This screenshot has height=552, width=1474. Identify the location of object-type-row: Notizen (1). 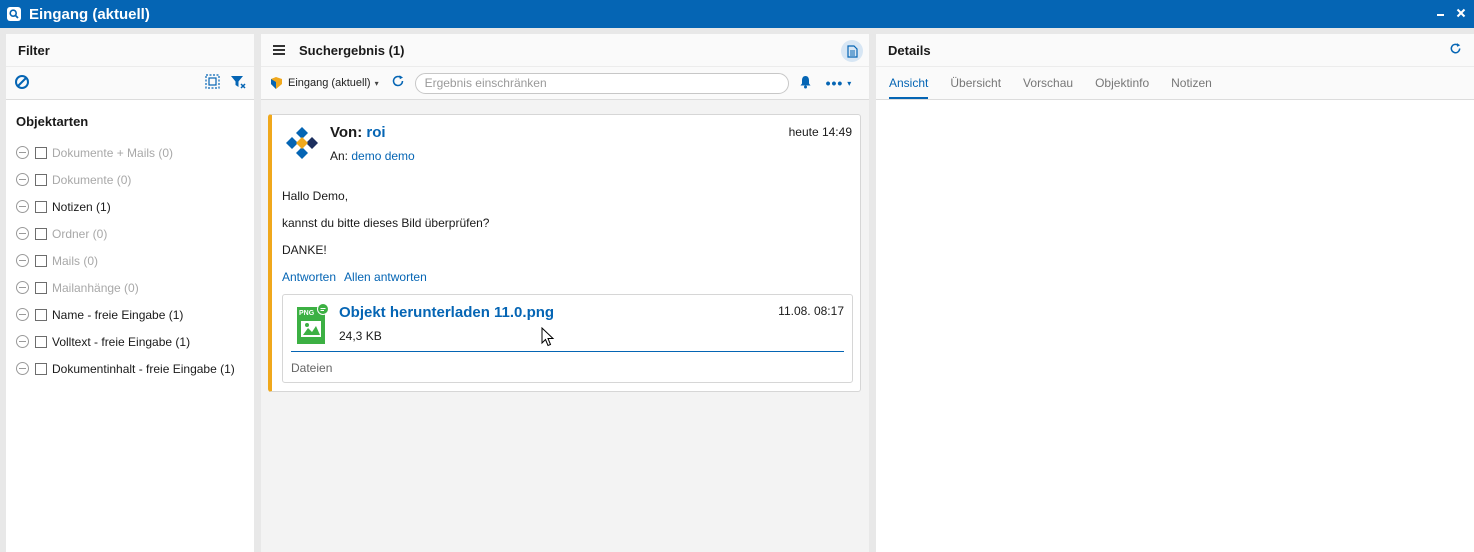
(130, 206).